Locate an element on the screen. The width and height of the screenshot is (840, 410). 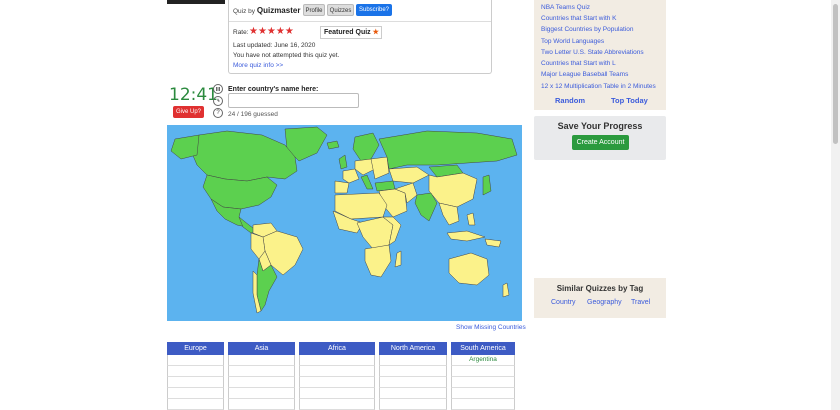
answer-cell: Argentina is located at coordinates (483, 360).